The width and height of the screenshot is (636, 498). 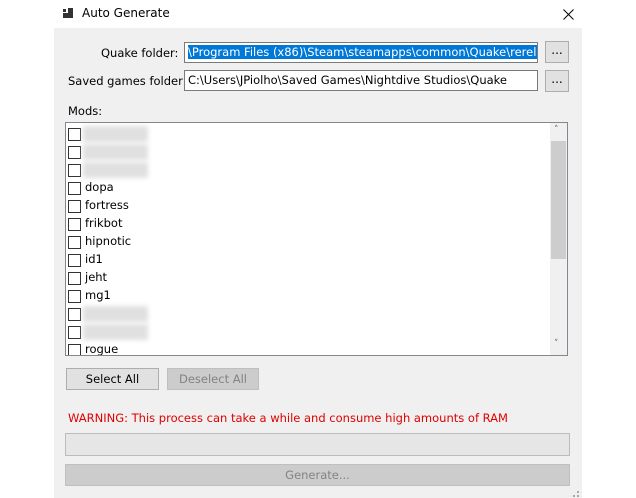 I want to click on mod-label: fortress, so click(x=107, y=205).